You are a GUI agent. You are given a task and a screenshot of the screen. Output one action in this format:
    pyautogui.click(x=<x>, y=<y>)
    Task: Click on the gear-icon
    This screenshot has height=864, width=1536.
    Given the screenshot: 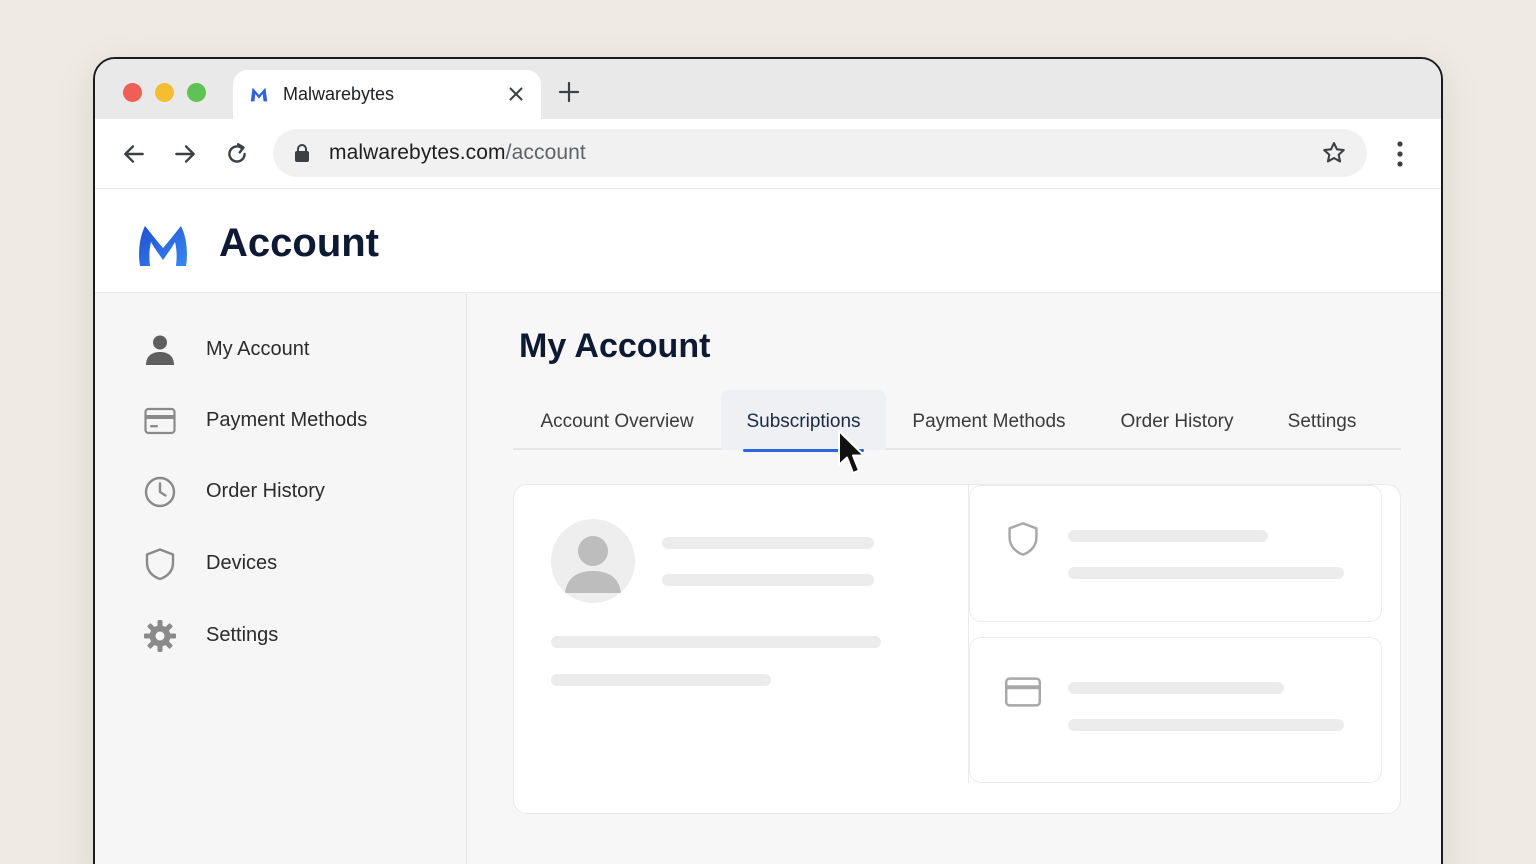 What is the action you would take?
    pyautogui.click(x=160, y=636)
    